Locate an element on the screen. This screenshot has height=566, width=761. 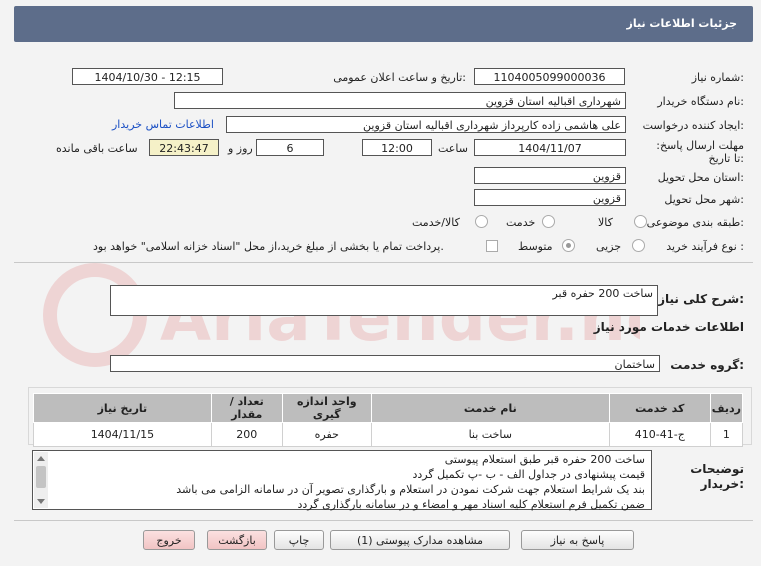
exit-button: خروج is located at coordinates (169, 540).